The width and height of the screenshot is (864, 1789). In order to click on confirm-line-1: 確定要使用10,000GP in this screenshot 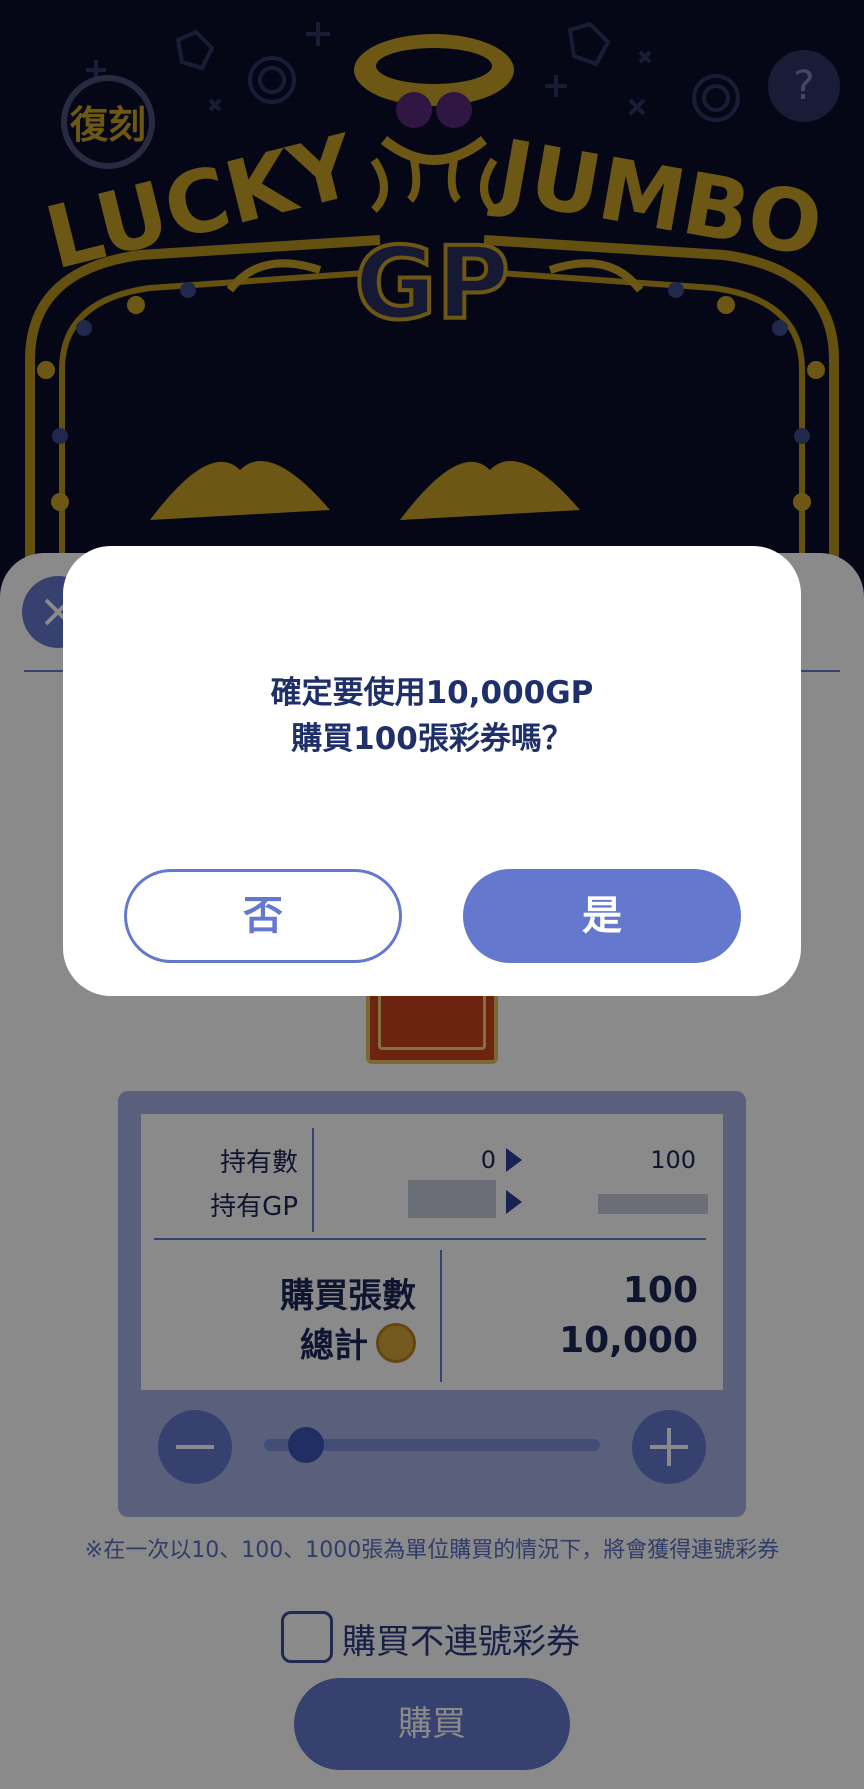, I will do `click(432, 693)`.